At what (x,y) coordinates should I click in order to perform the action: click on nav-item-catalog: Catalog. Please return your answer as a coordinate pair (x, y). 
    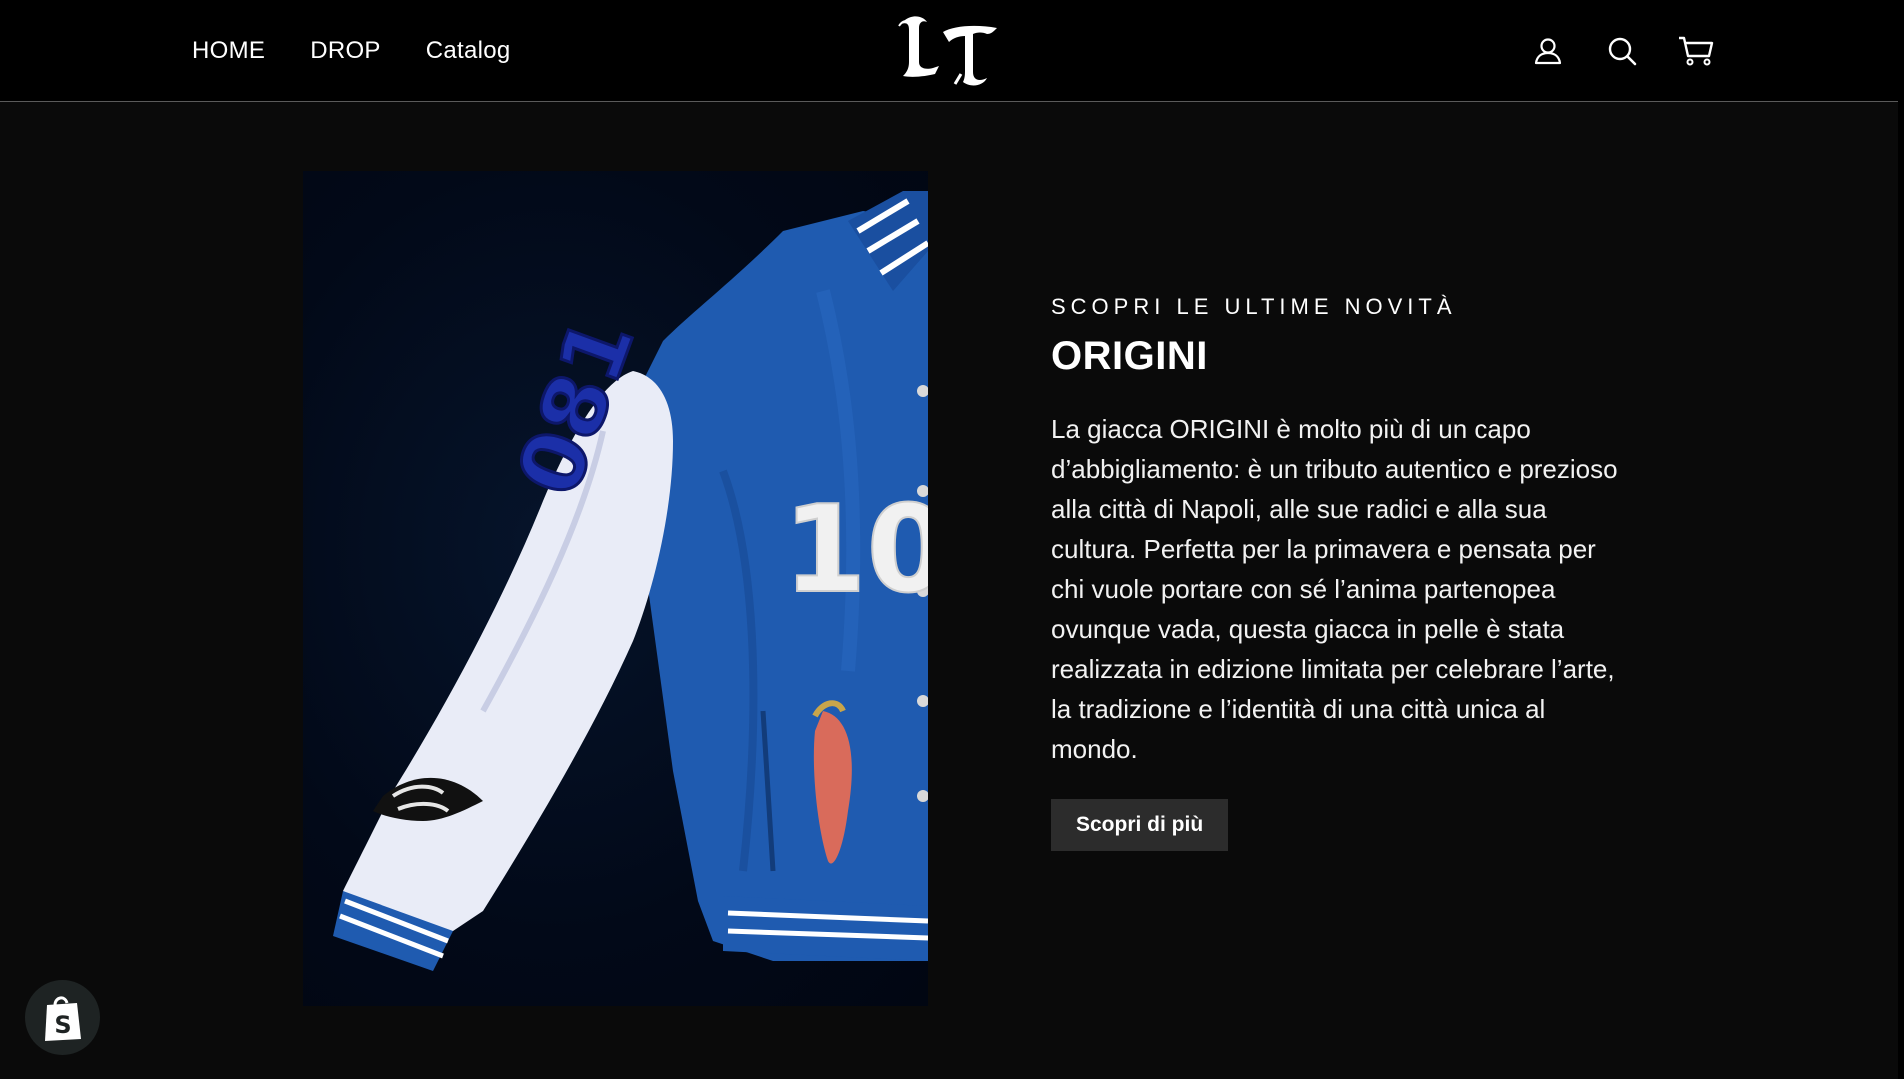
    Looking at the image, I should click on (468, 51).